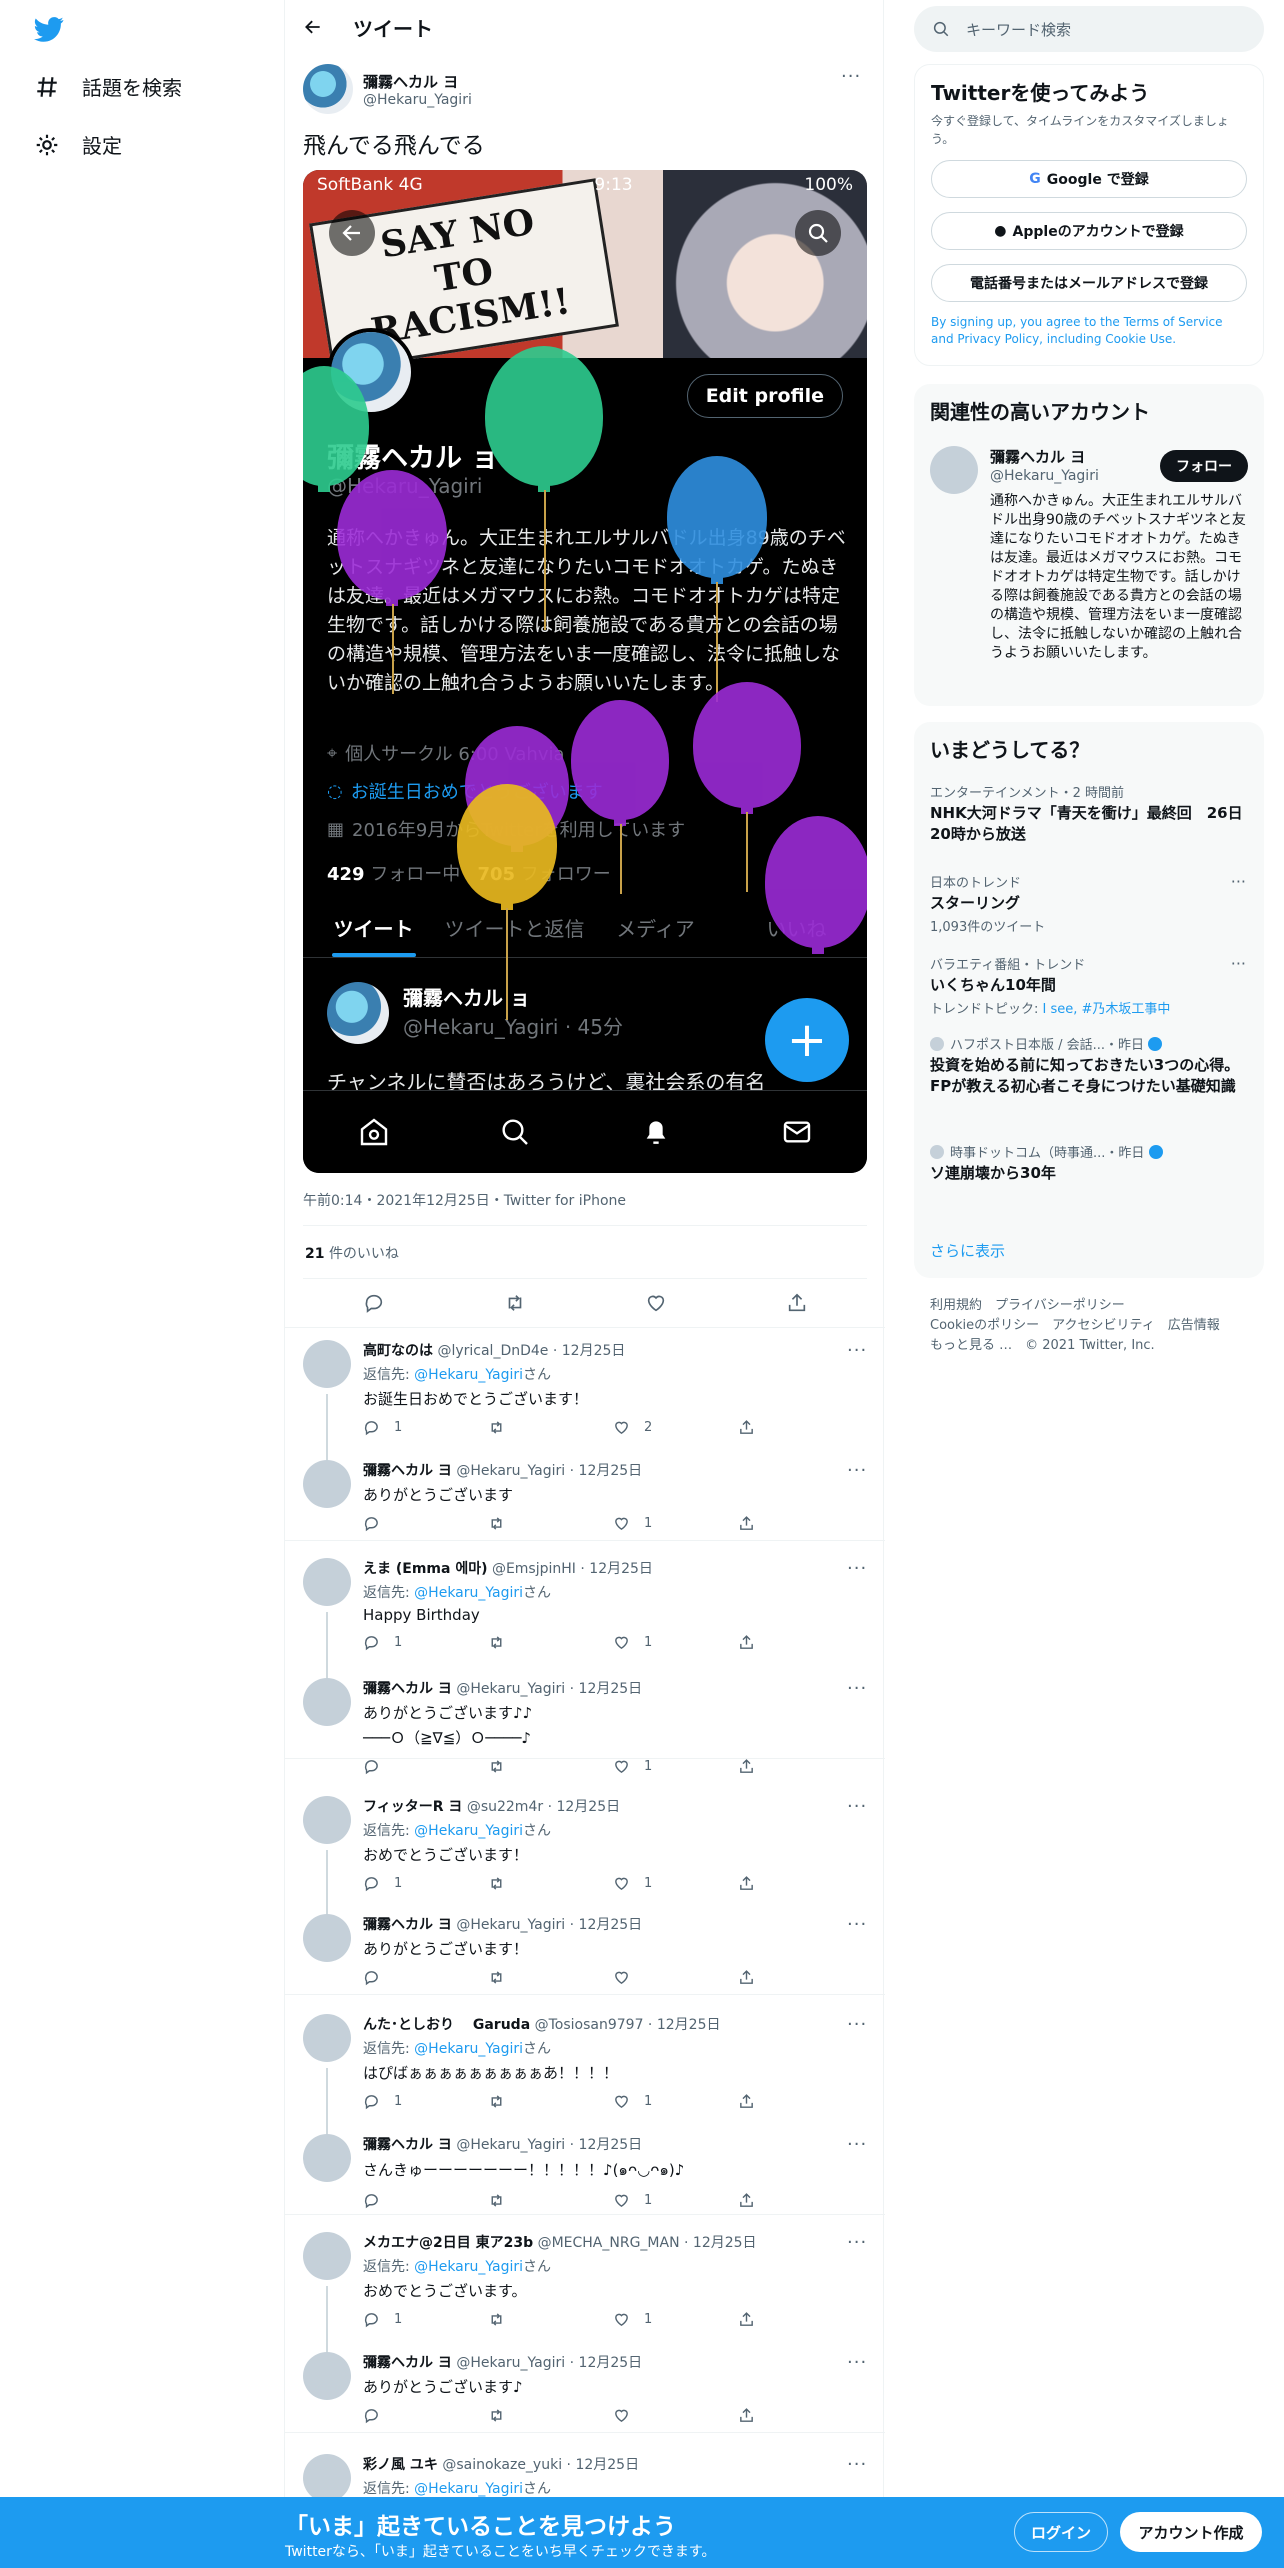 Image resolution: width=1284 pixels, height=2568 pixels. I want to click on likes-count: 21 件のいいね, so click(352, 1253).